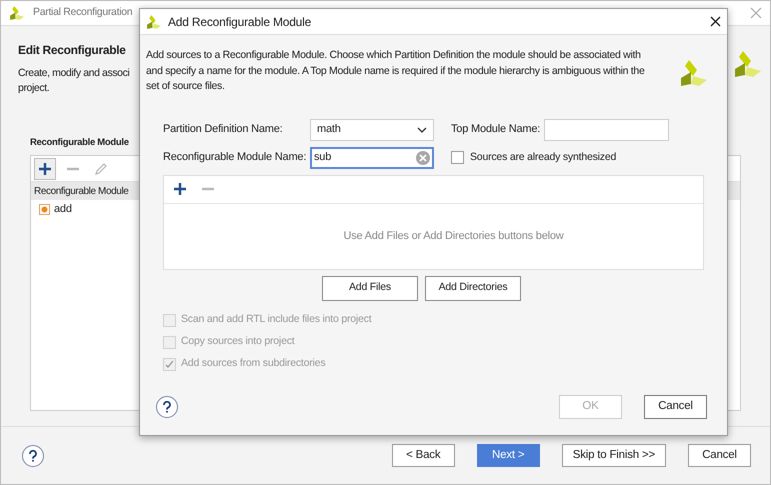 The height and width of the screenshot is (485, 771). I want to click on checkbox-label: Scan and add RTL include files into project, so click(276, 320).